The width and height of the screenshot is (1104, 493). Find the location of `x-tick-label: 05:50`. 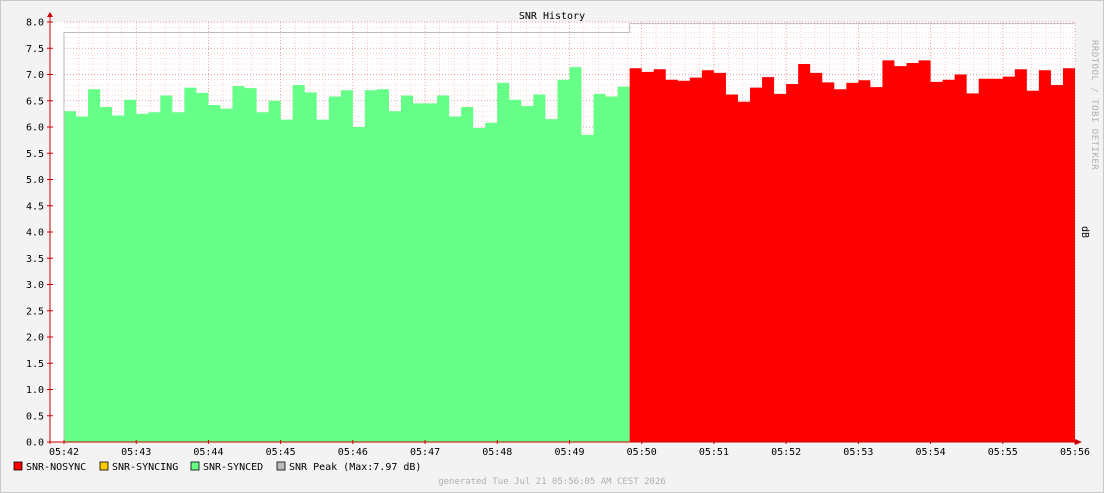

x-tick-label: 05:50 is located at coordinates (642, 452).